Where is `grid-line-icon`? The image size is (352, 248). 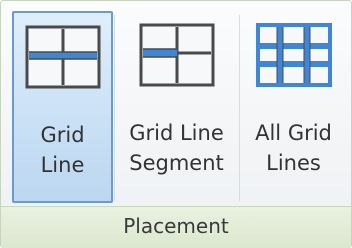 grid-line-icon is located at coordinates (62, 57).